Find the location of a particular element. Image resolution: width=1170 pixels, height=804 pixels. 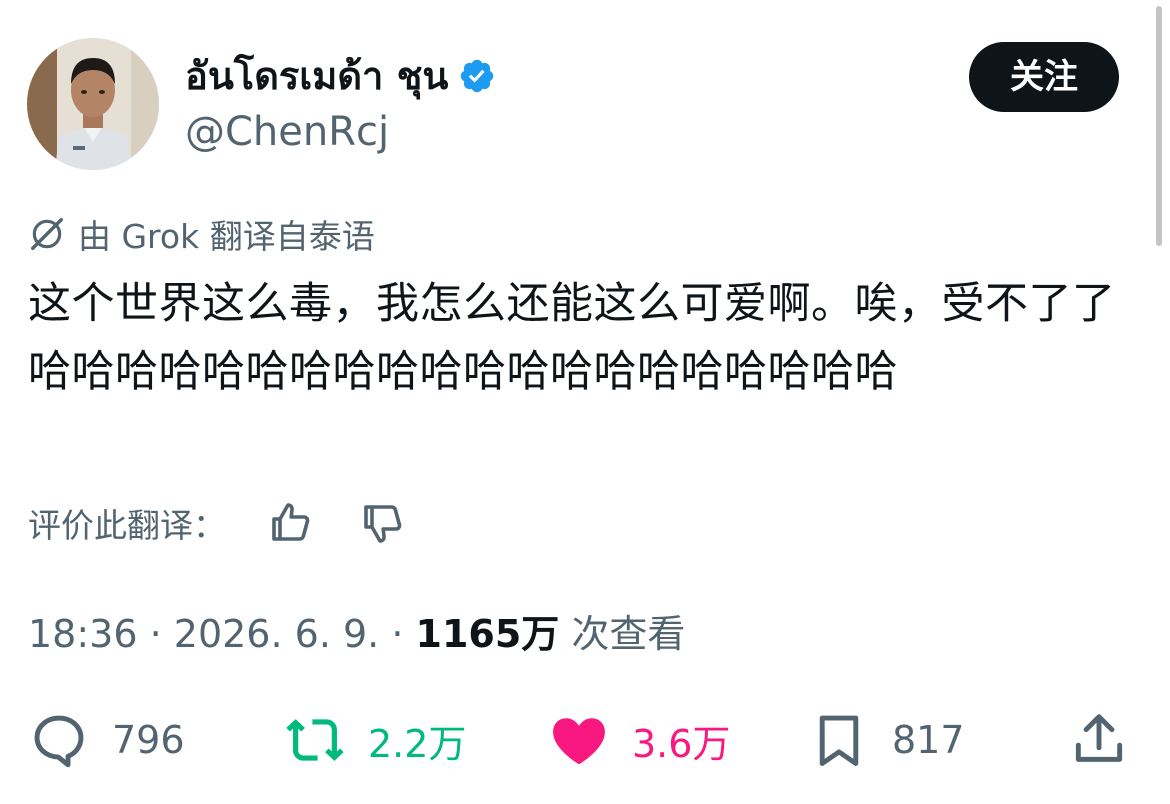

tweet-date: 2026. 6. 9. is located at coordinates (276, 634).